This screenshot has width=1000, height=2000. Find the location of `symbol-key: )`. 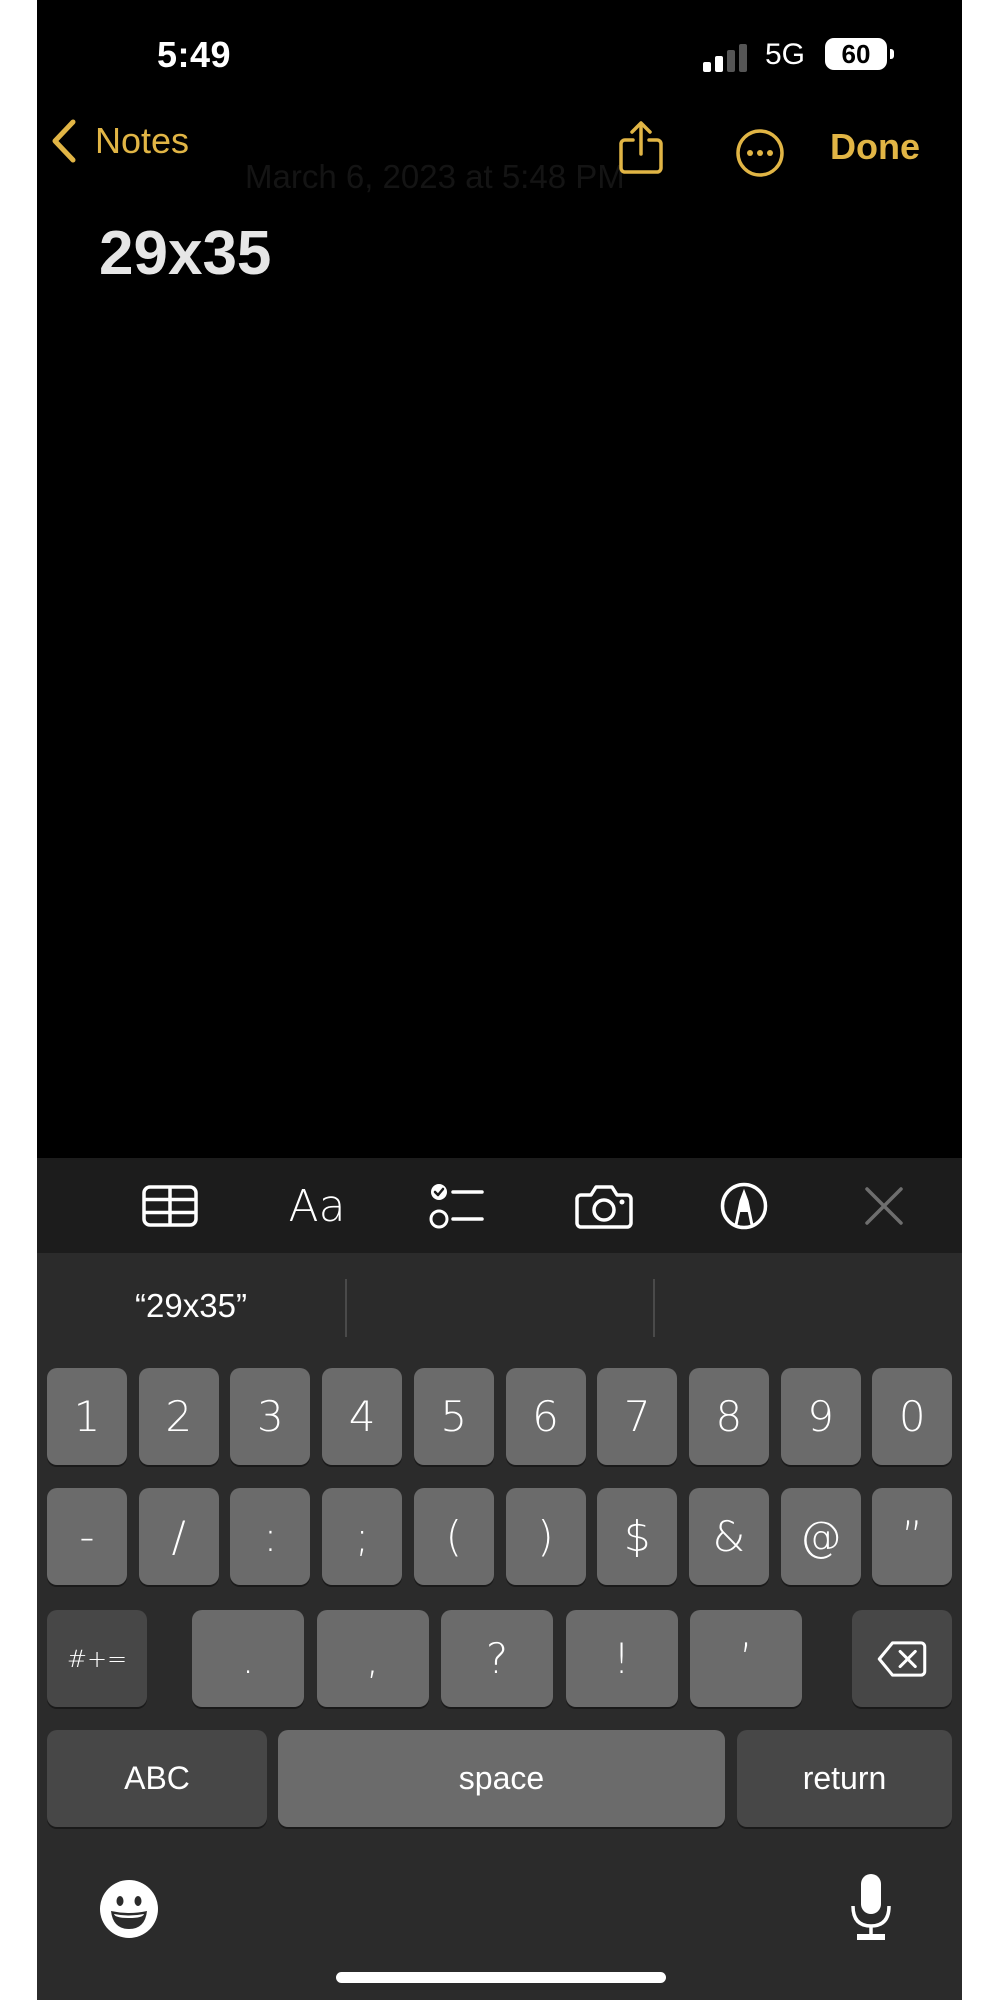

symbol-key: ) is located at coordinates (545, 1536).